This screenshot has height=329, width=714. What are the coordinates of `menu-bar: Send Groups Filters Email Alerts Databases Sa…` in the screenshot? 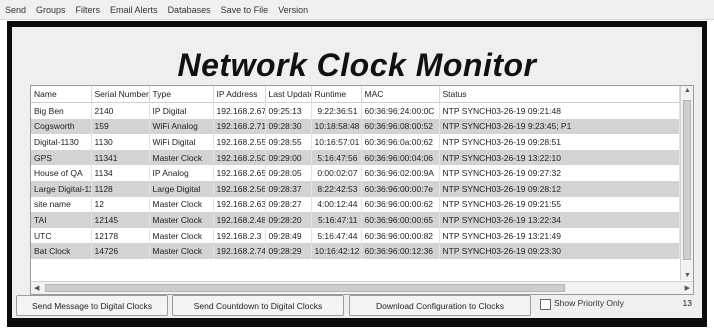 It's located at (357, 10).